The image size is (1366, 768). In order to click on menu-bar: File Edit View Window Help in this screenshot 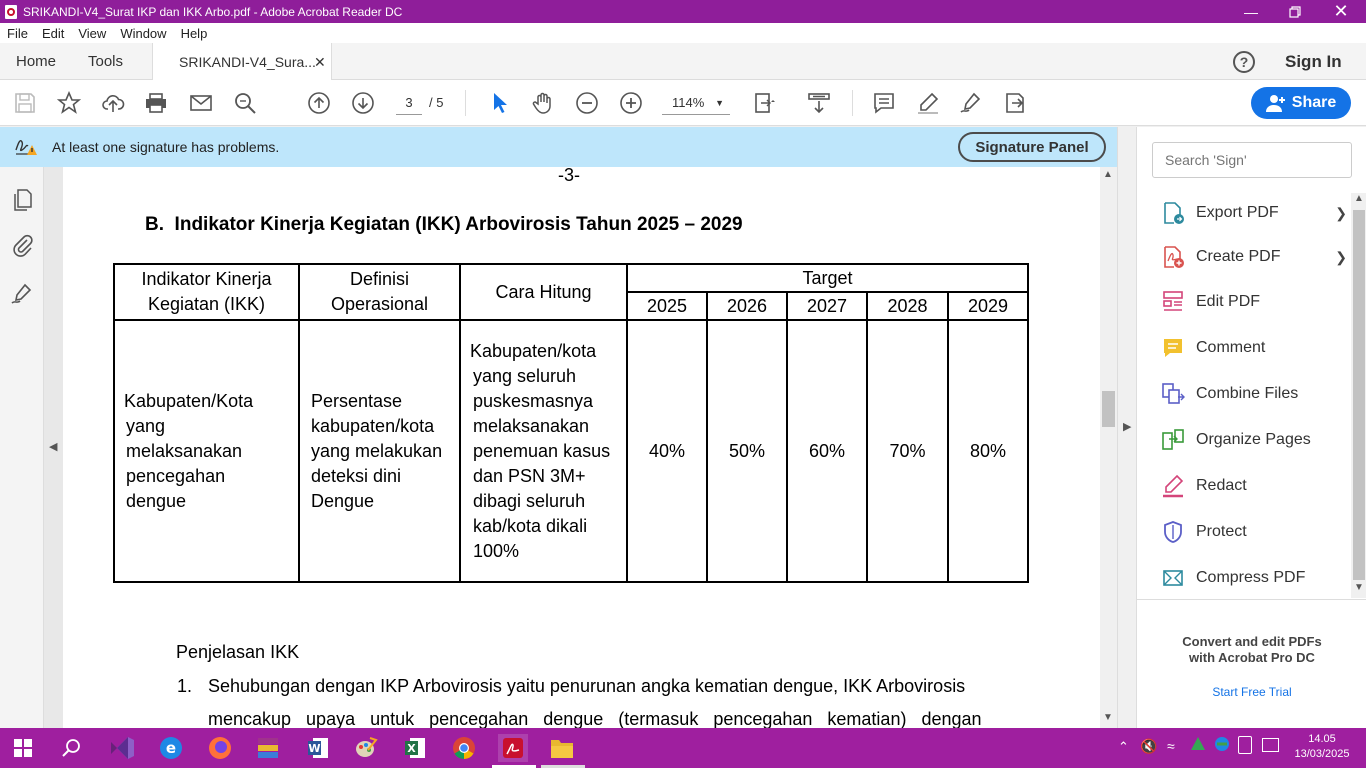, I will do `click(683, 33)`.